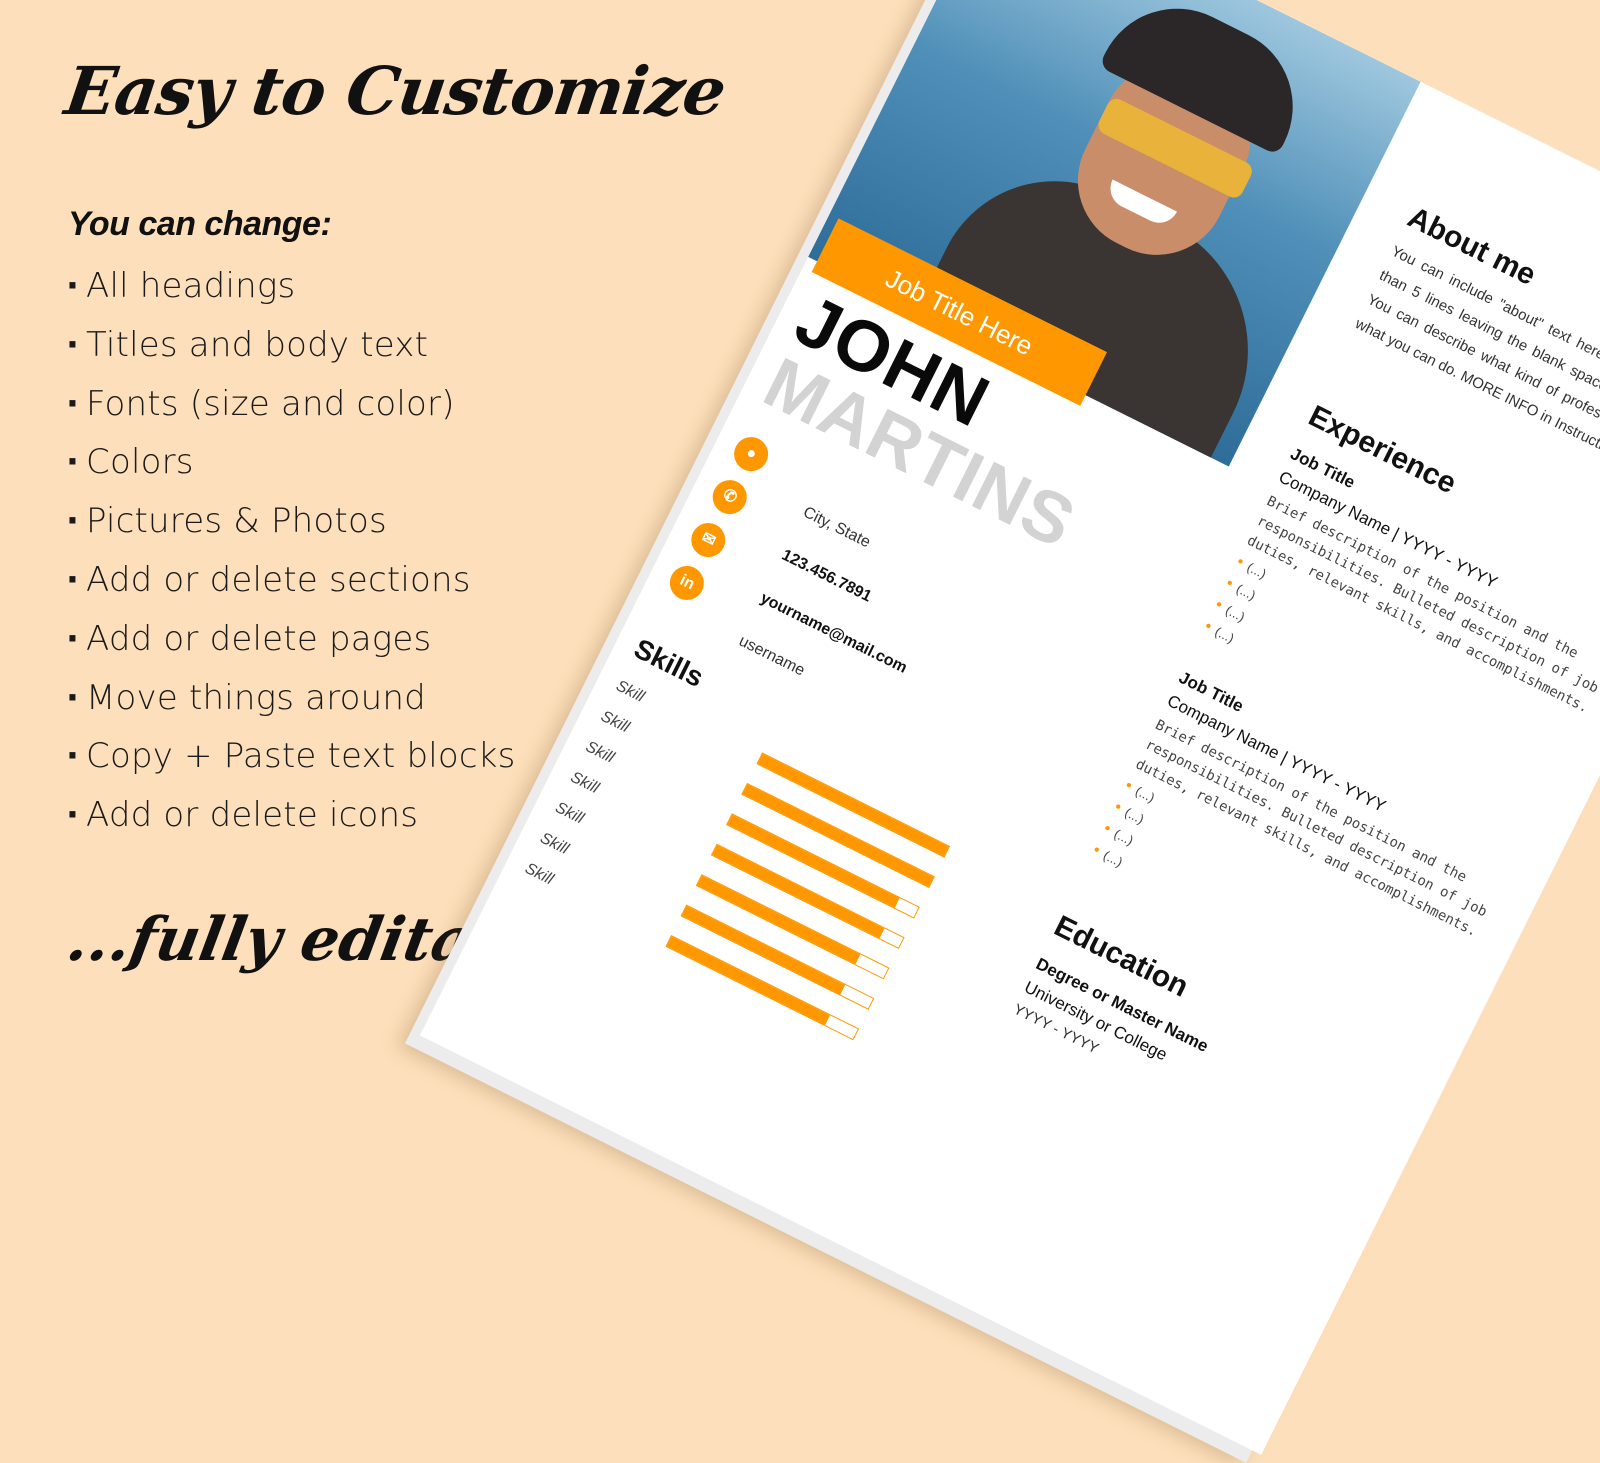  Describe the element at coordinates (257, 344) in the screenshot. I see `feature-label: Titles and body text` at that location.